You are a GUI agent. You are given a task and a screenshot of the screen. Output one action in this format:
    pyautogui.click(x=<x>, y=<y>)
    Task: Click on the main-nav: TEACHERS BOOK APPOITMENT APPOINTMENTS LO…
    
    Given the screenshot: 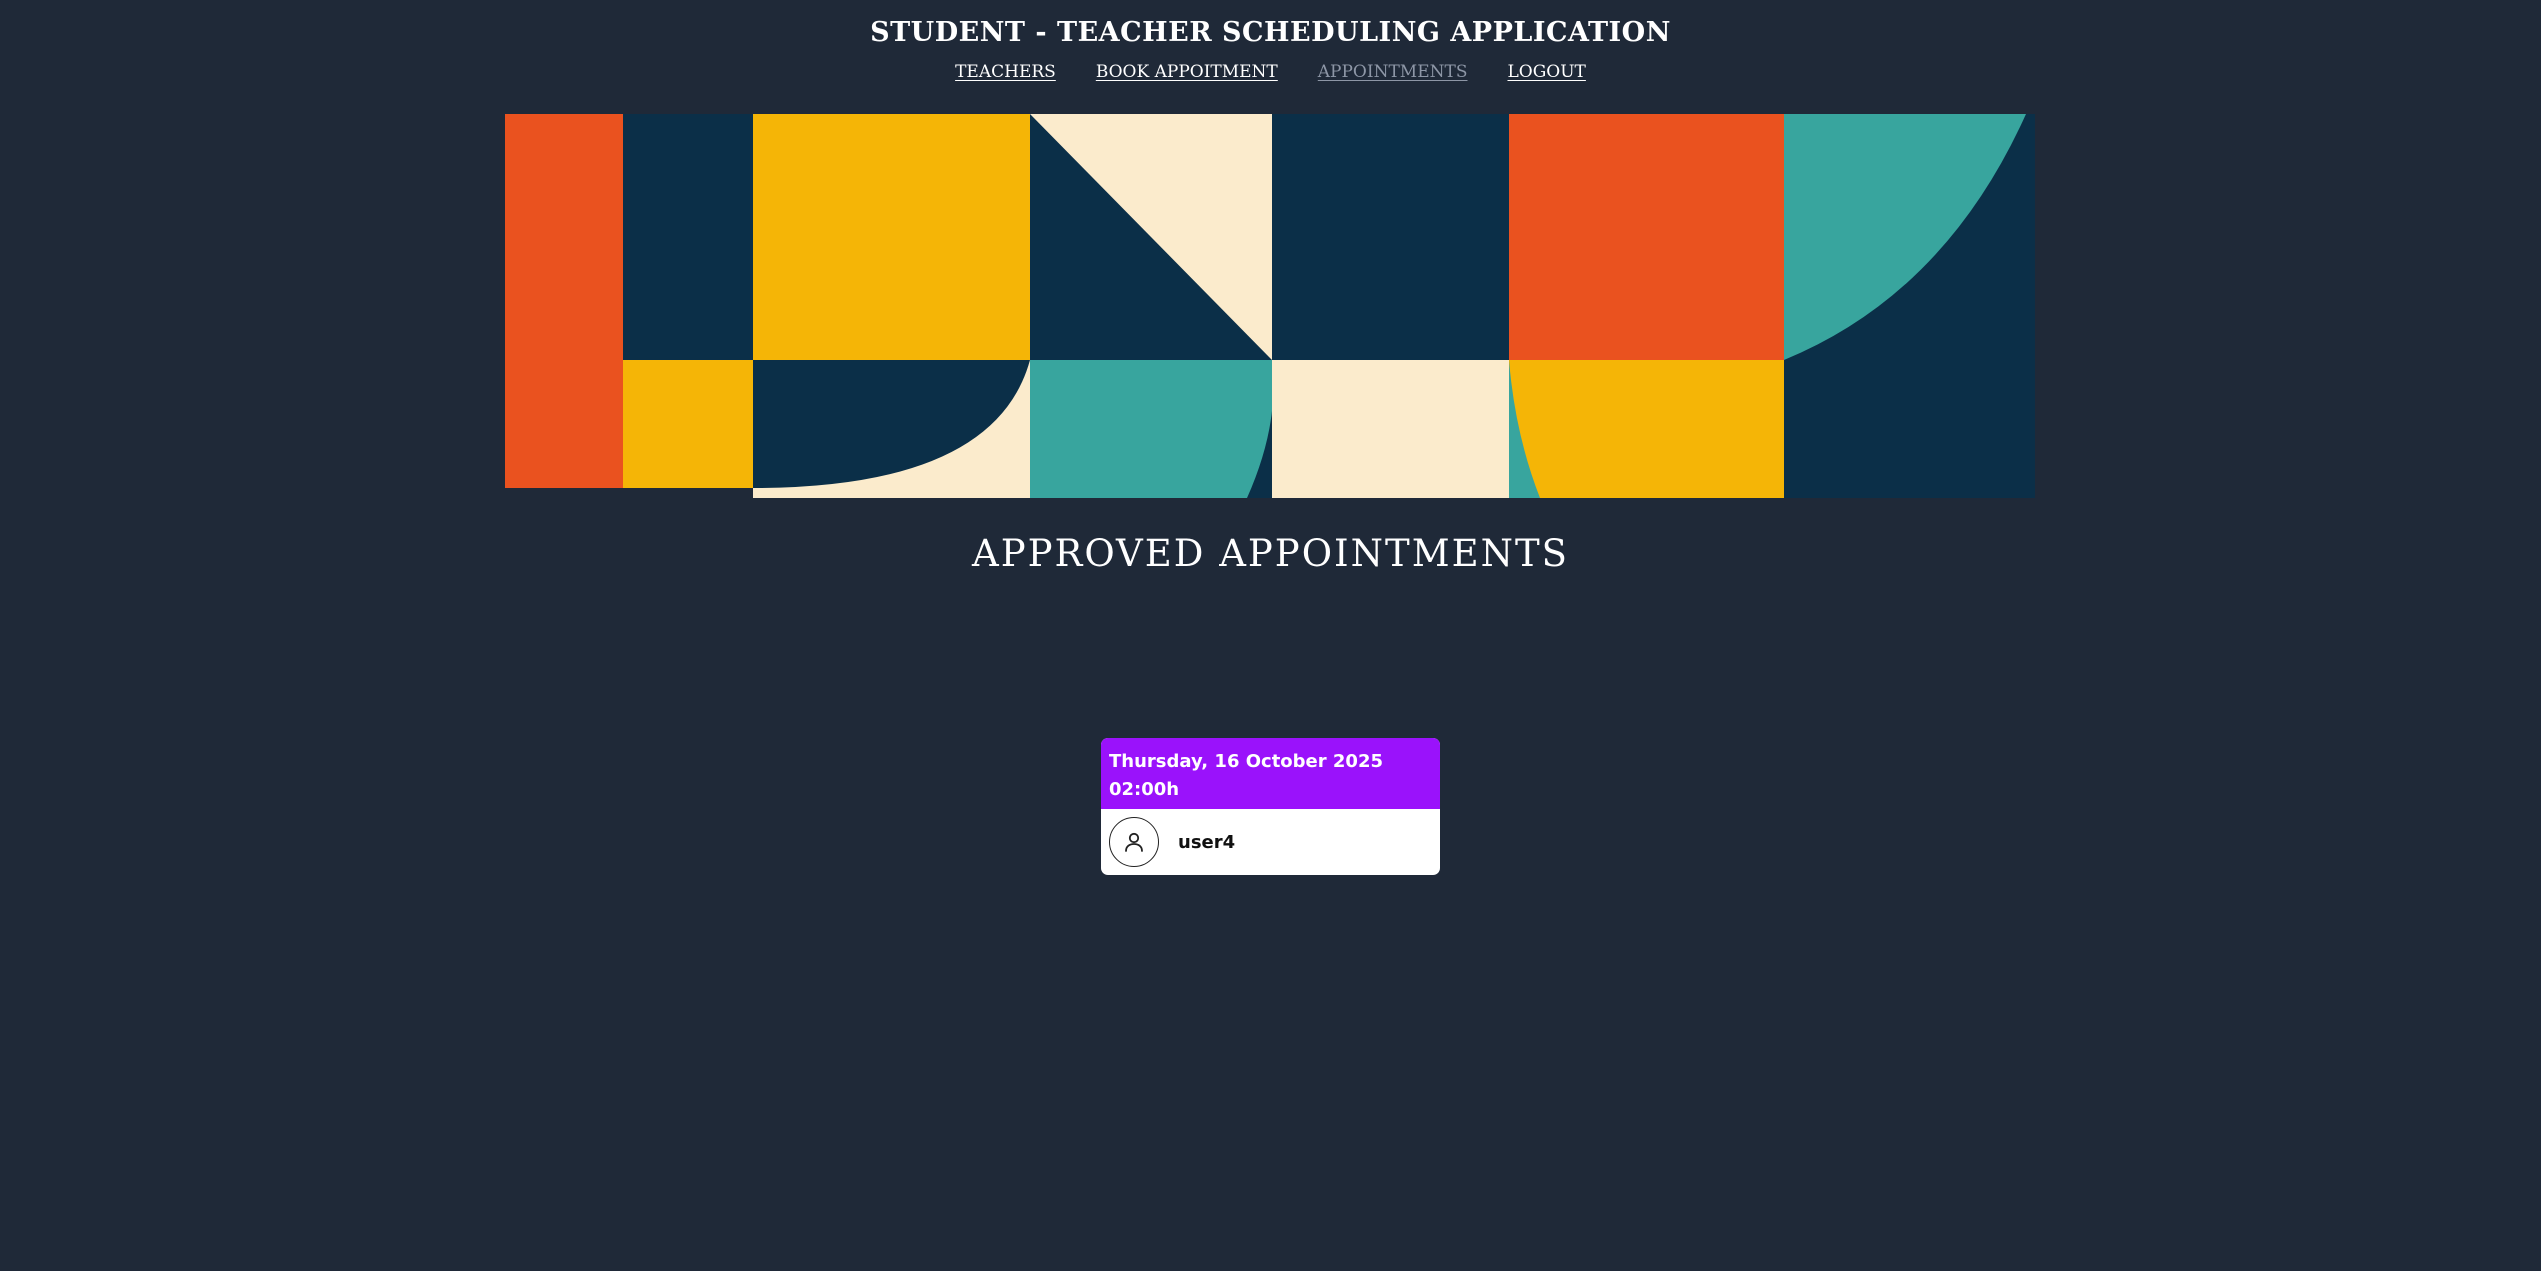 What is the action you would take?
    pyautogui.click(x=1270, y=72)
    